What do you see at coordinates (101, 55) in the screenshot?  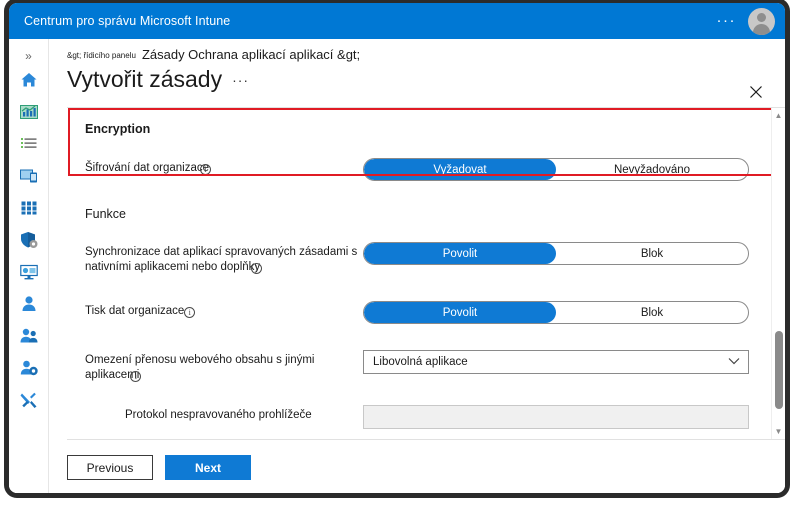 I see `breadcrumb-dashboard: &gt; řídicího panelu` at bounding box center [101, 55].